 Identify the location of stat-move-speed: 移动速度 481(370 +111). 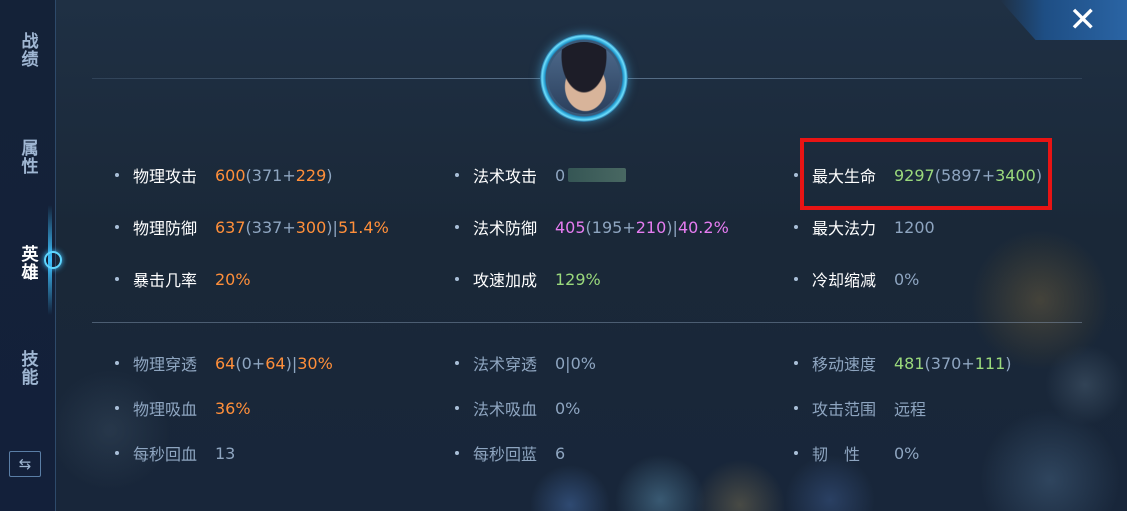
(903, 363).